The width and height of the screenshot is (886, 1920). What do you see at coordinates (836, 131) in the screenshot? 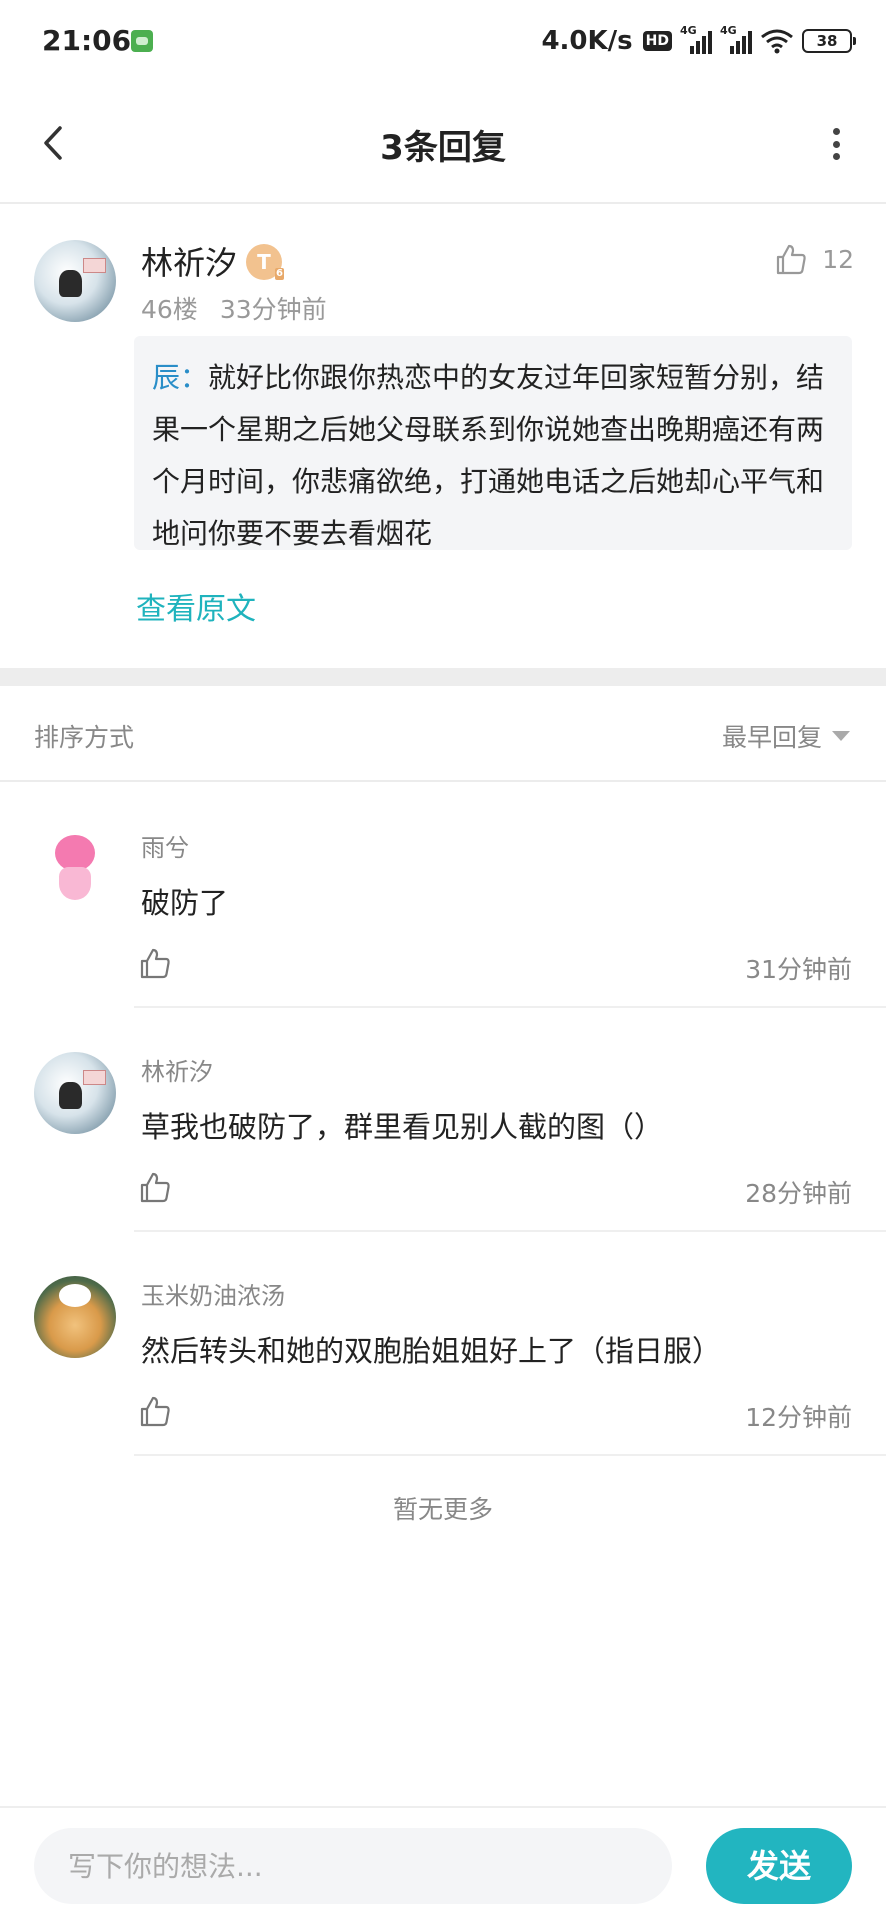
I see `more-vertical-icon` at bounding box center [836, 131].